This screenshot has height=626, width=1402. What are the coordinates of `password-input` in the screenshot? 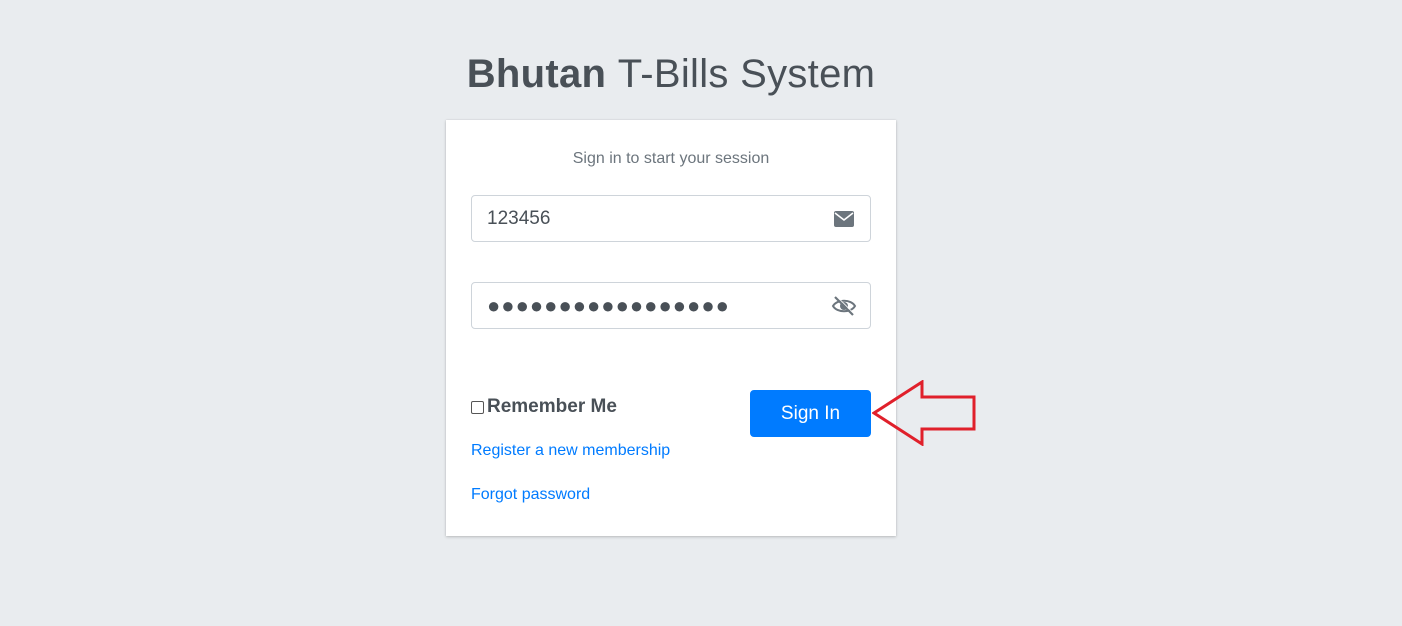 It's located at (644, 305).